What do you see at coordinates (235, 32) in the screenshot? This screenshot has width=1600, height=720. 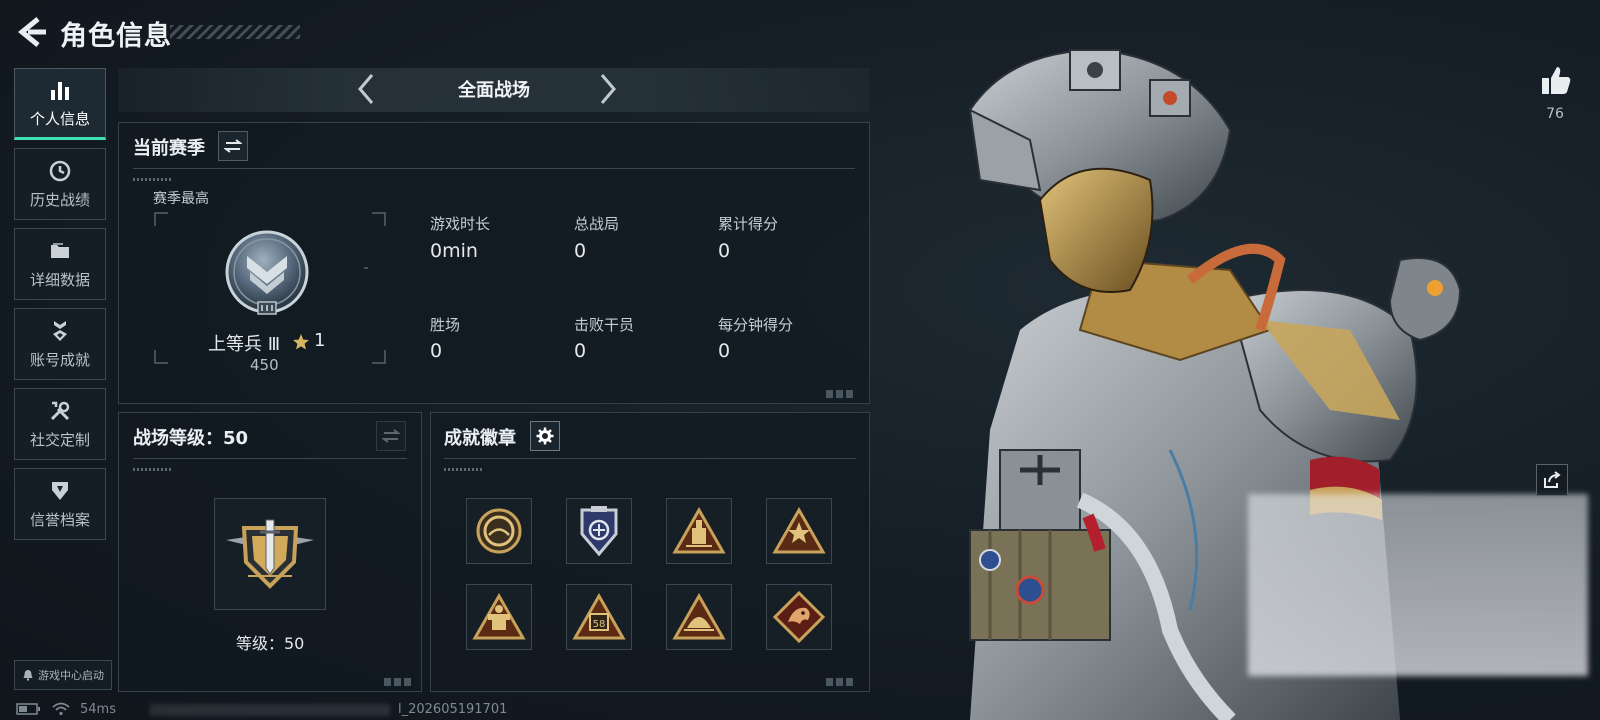 I see `title-decoration` at bounding box center [235, 32].